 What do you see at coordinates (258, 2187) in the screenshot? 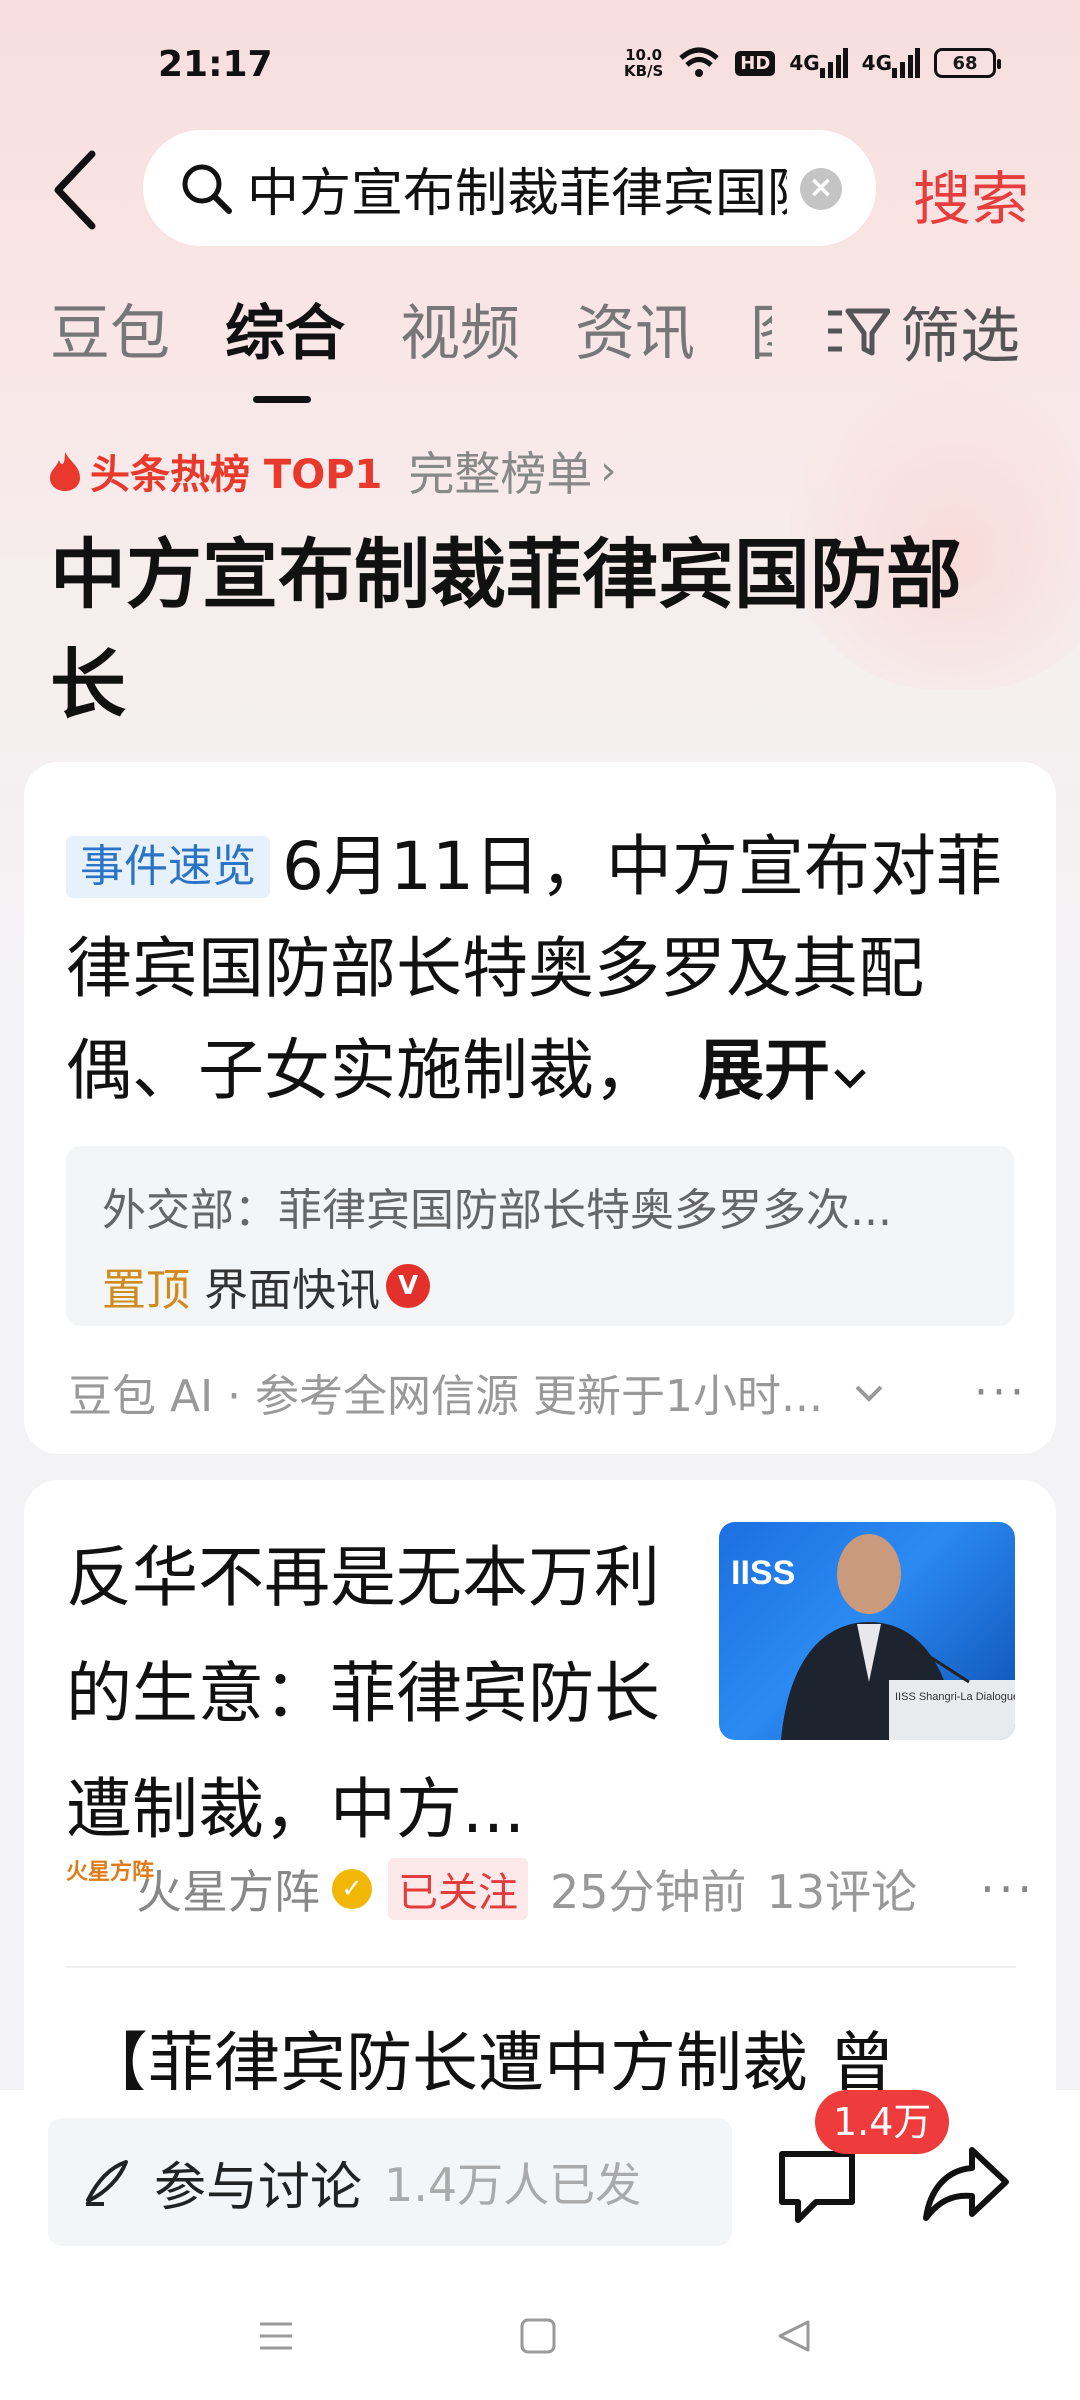
I see `discuss-label: 参与讨论` at bounding box center [258, 2187].